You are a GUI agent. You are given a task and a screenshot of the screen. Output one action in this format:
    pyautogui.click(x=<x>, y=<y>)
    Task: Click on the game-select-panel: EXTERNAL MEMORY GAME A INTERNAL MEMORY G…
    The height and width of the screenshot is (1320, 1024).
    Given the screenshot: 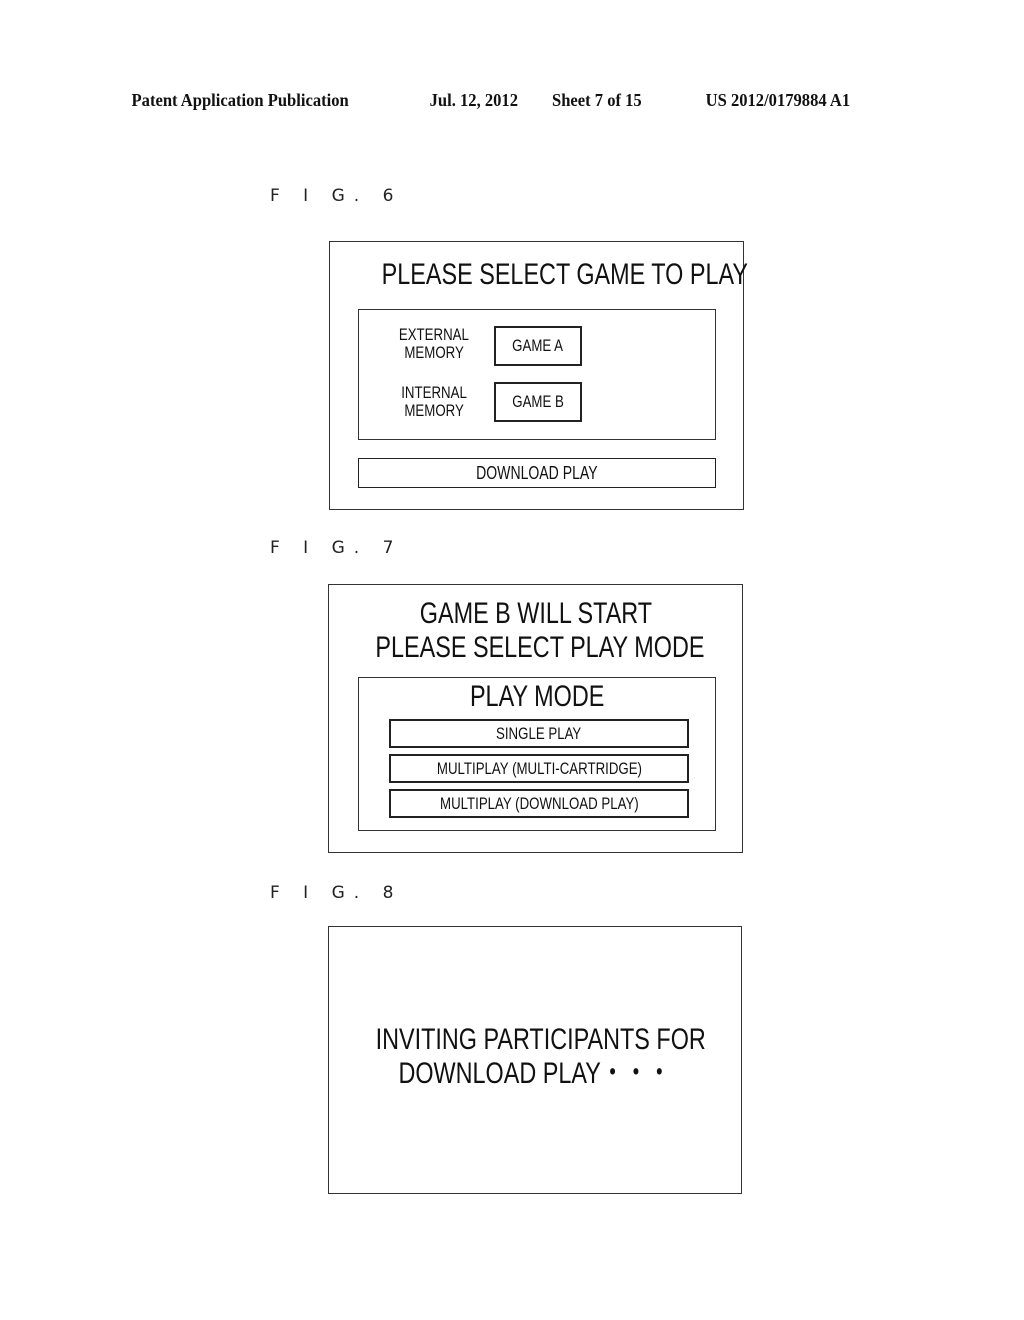 What is the action you would take?
    pyautogui.click(x=537, y=374)
    